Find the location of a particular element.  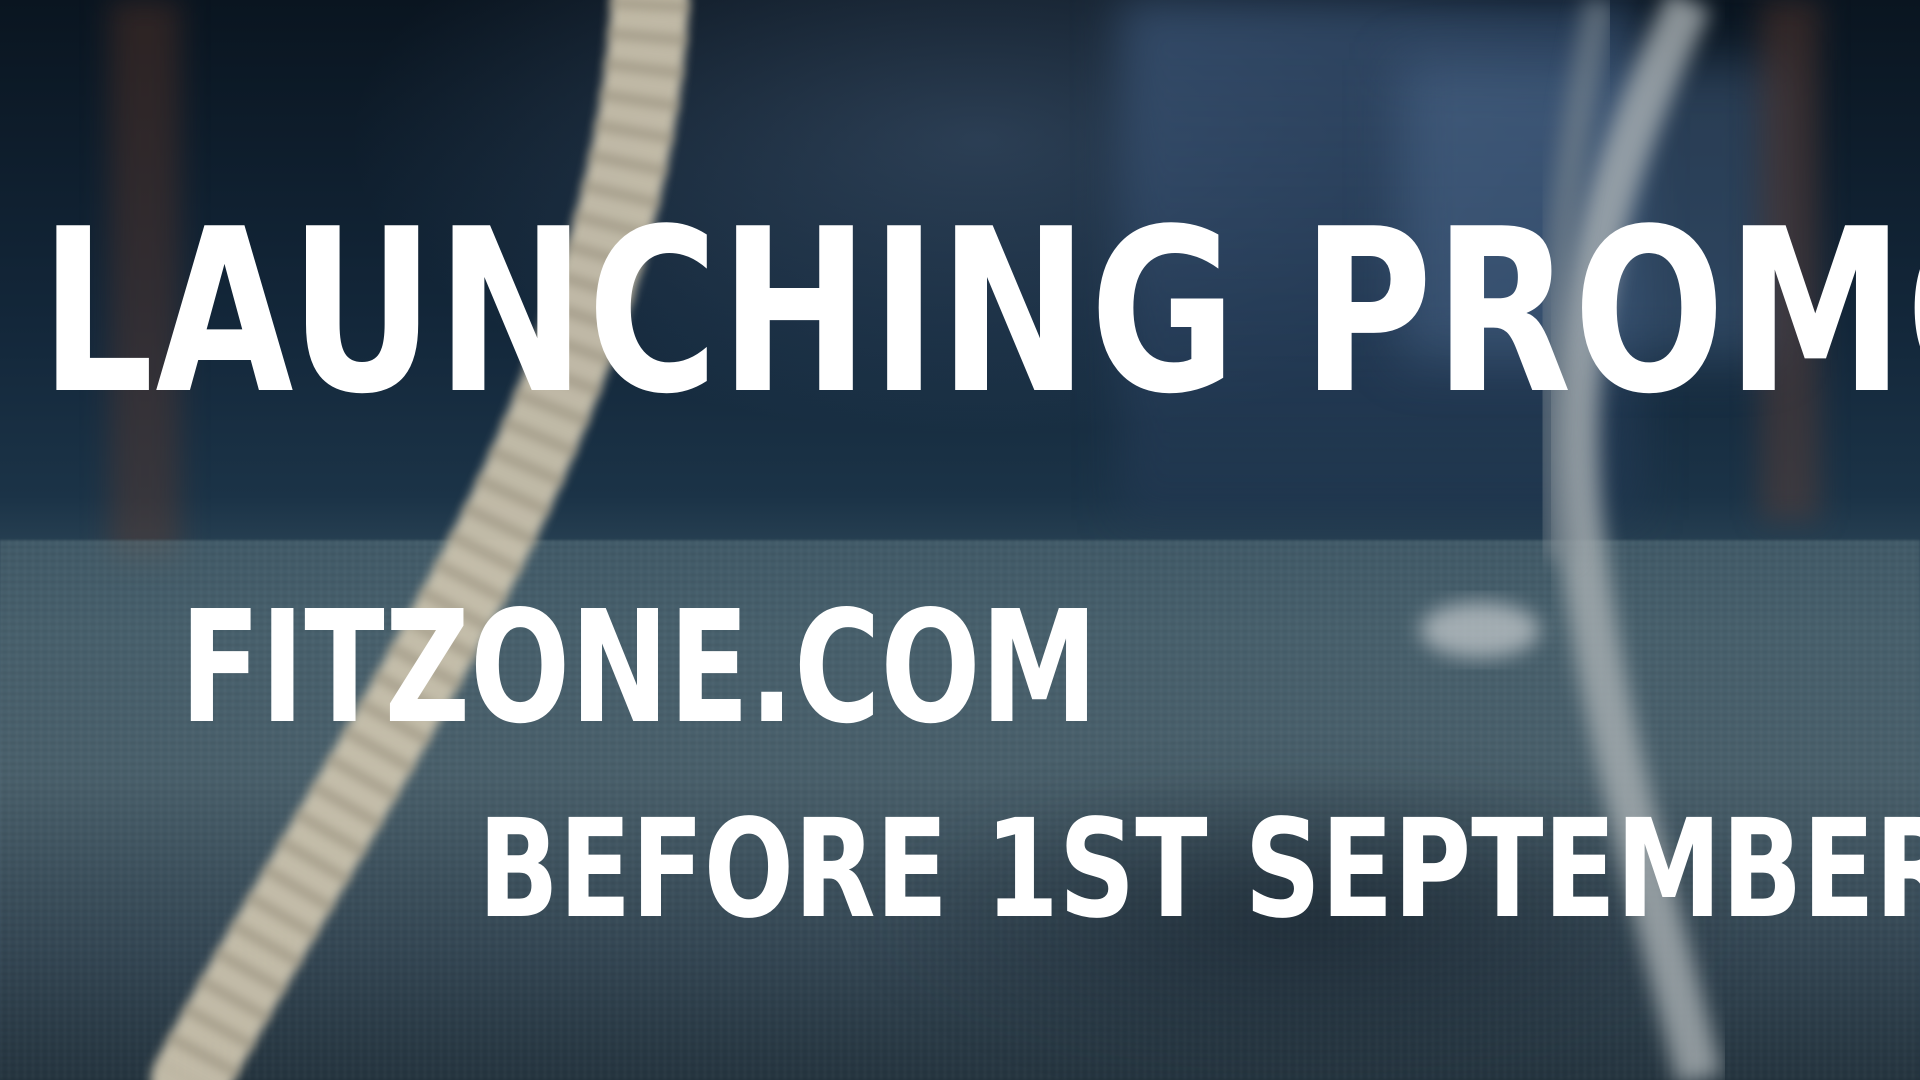

promo-deadline: BEFORE 1ST SEPTEMBER is located at coordinates (1199, 870).